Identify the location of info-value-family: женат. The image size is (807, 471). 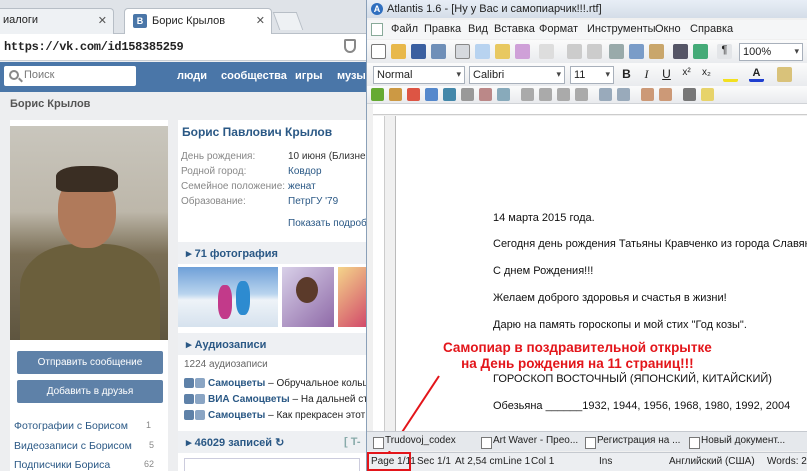
(302, 186).